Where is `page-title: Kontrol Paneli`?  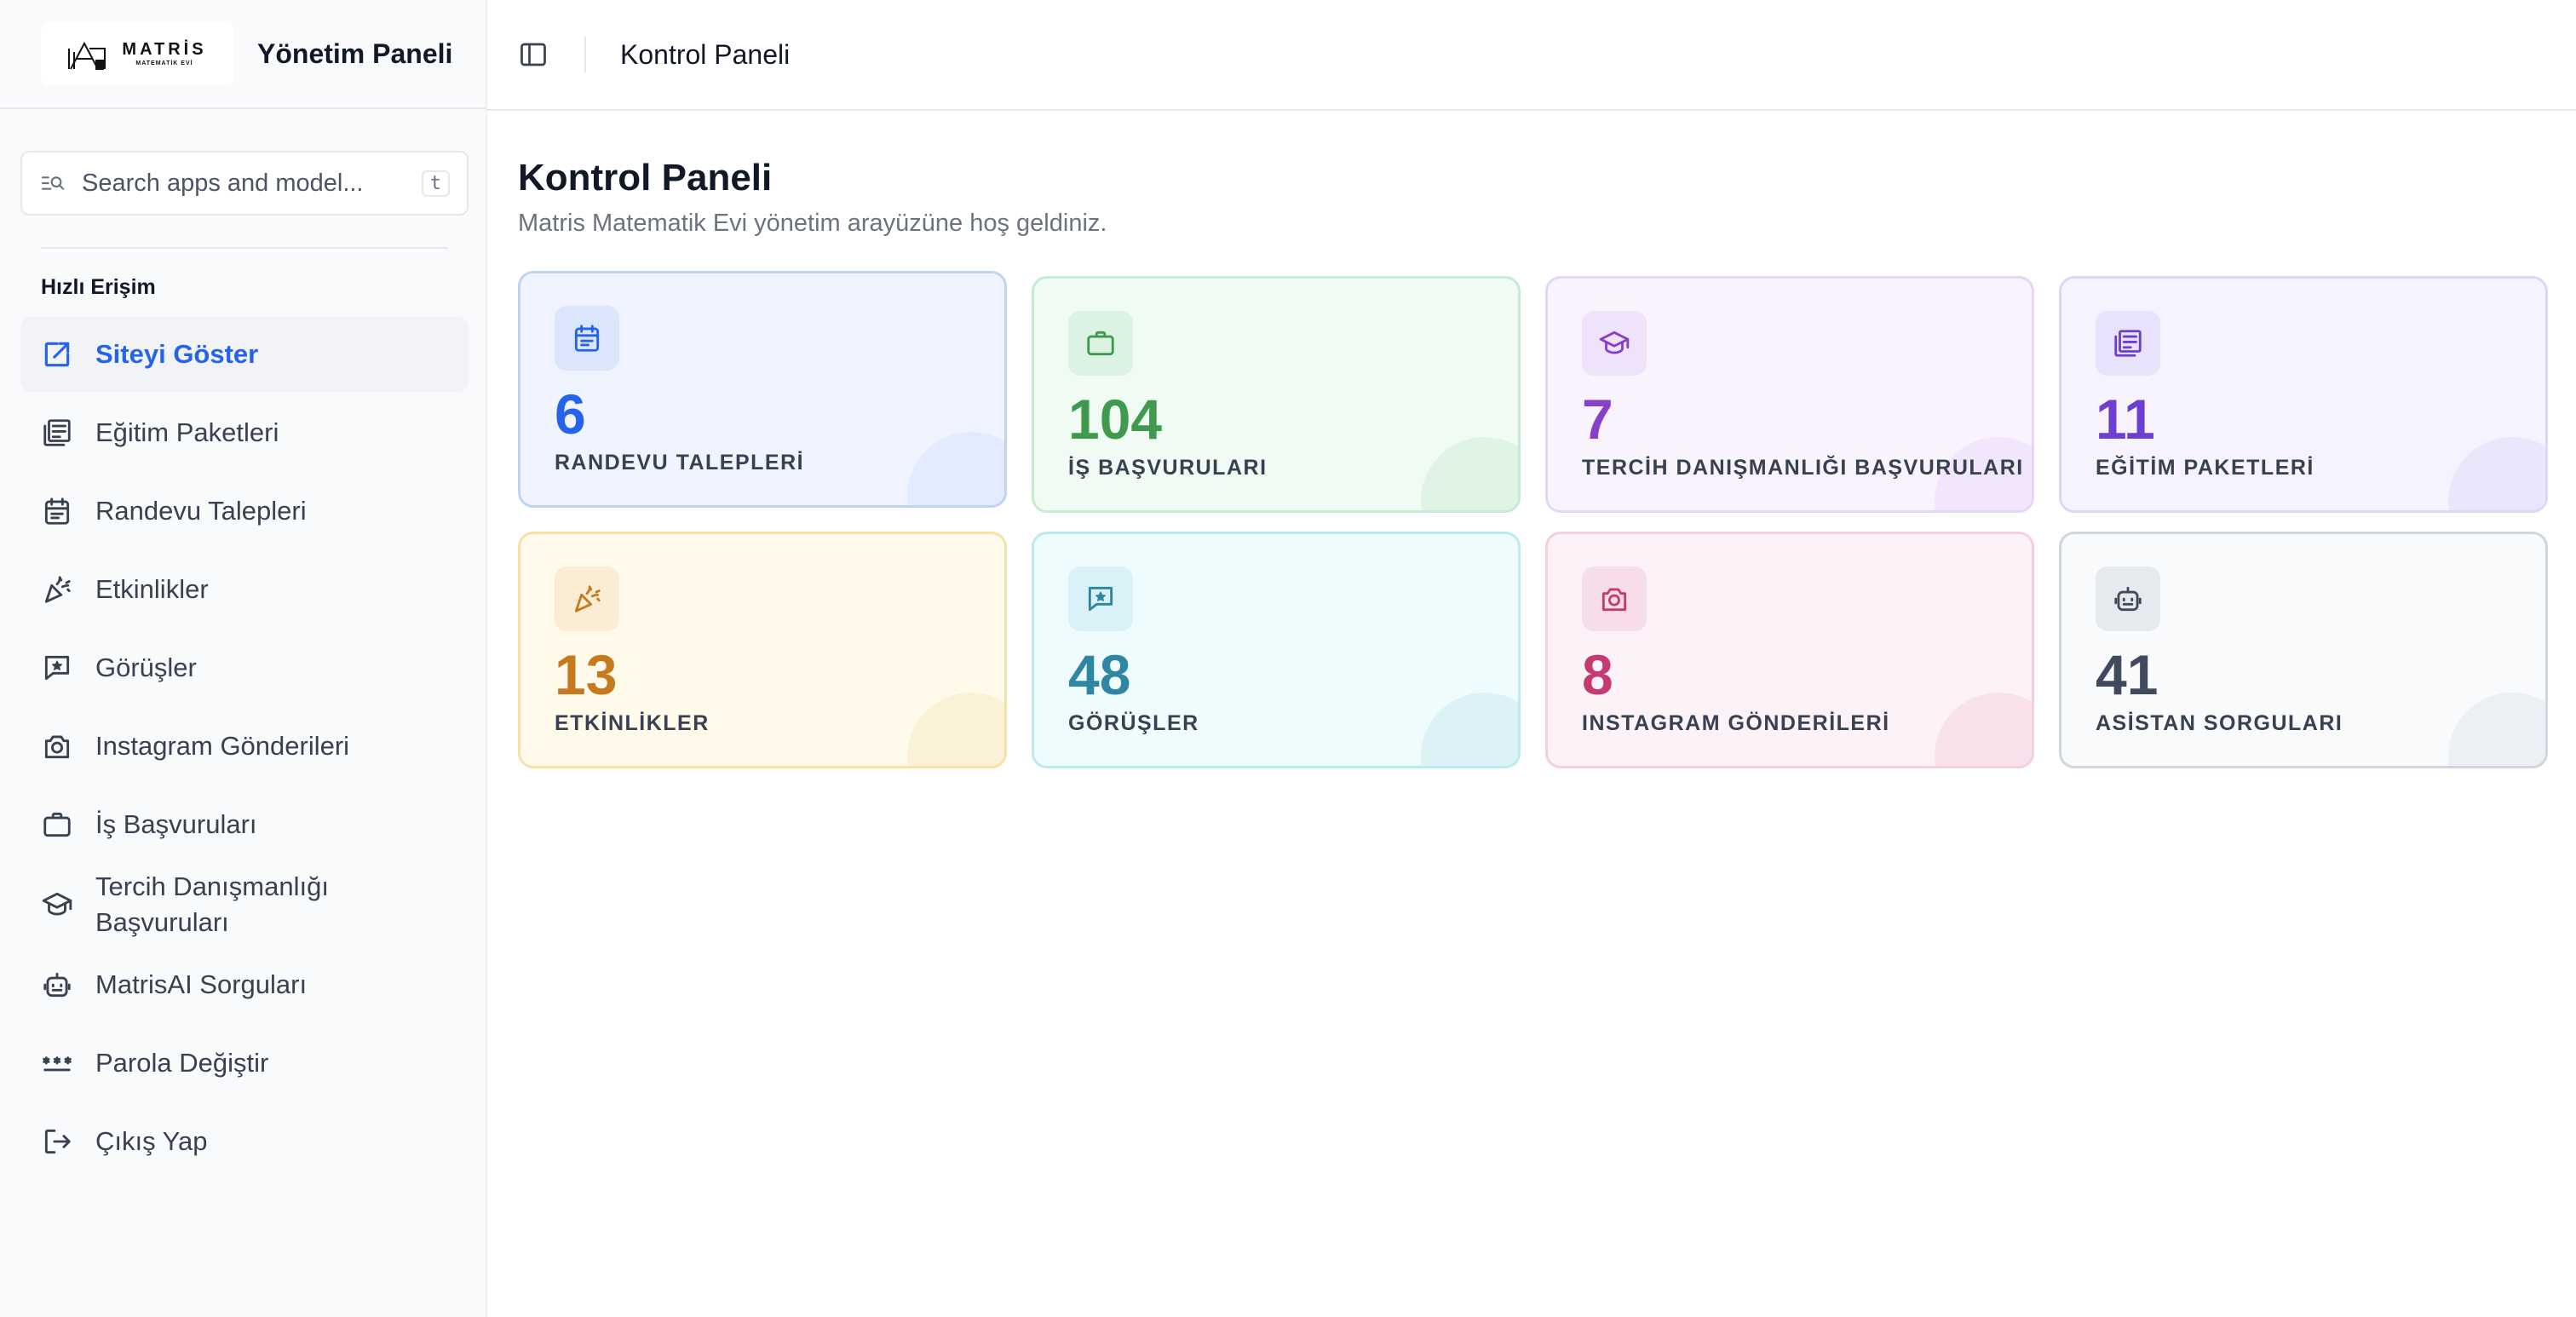 page-title: Kontrol Paneli is located at coordinates (646, 178).